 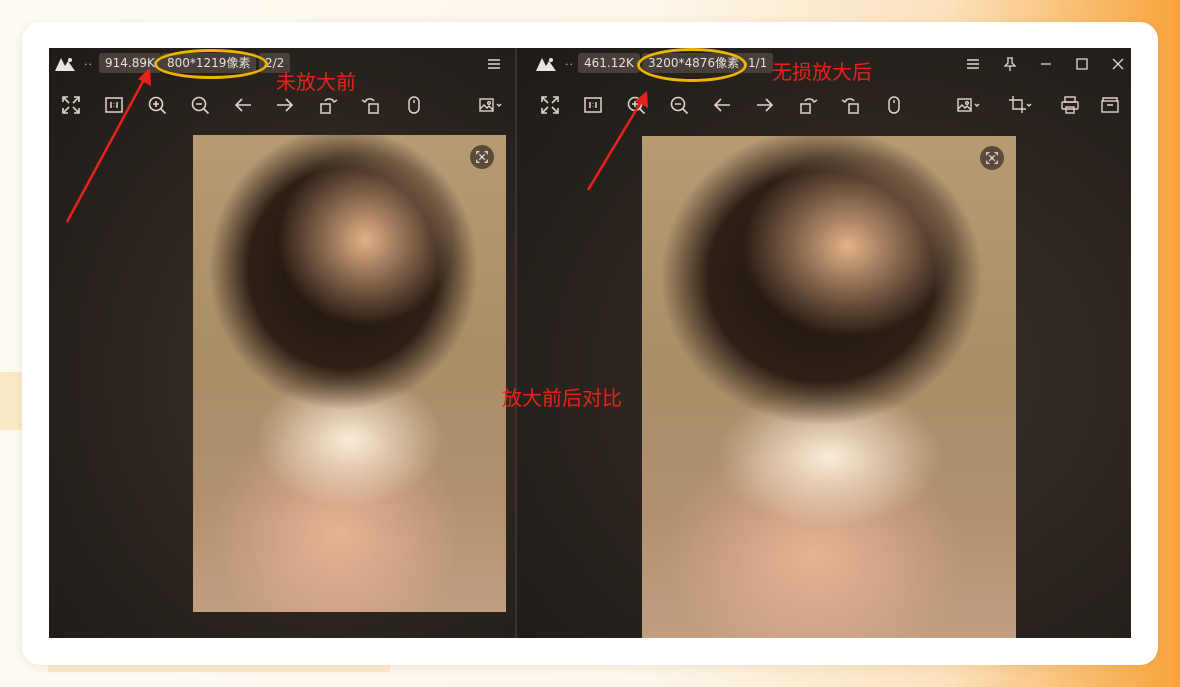 I want to click on dimensions-badge: 800*1219像素, so click(x=209, y=63).